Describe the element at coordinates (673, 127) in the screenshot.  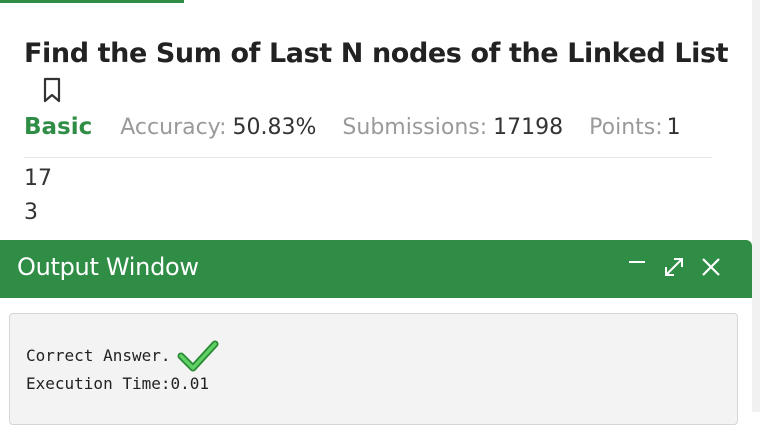
I see `points-value: 1` at that location.